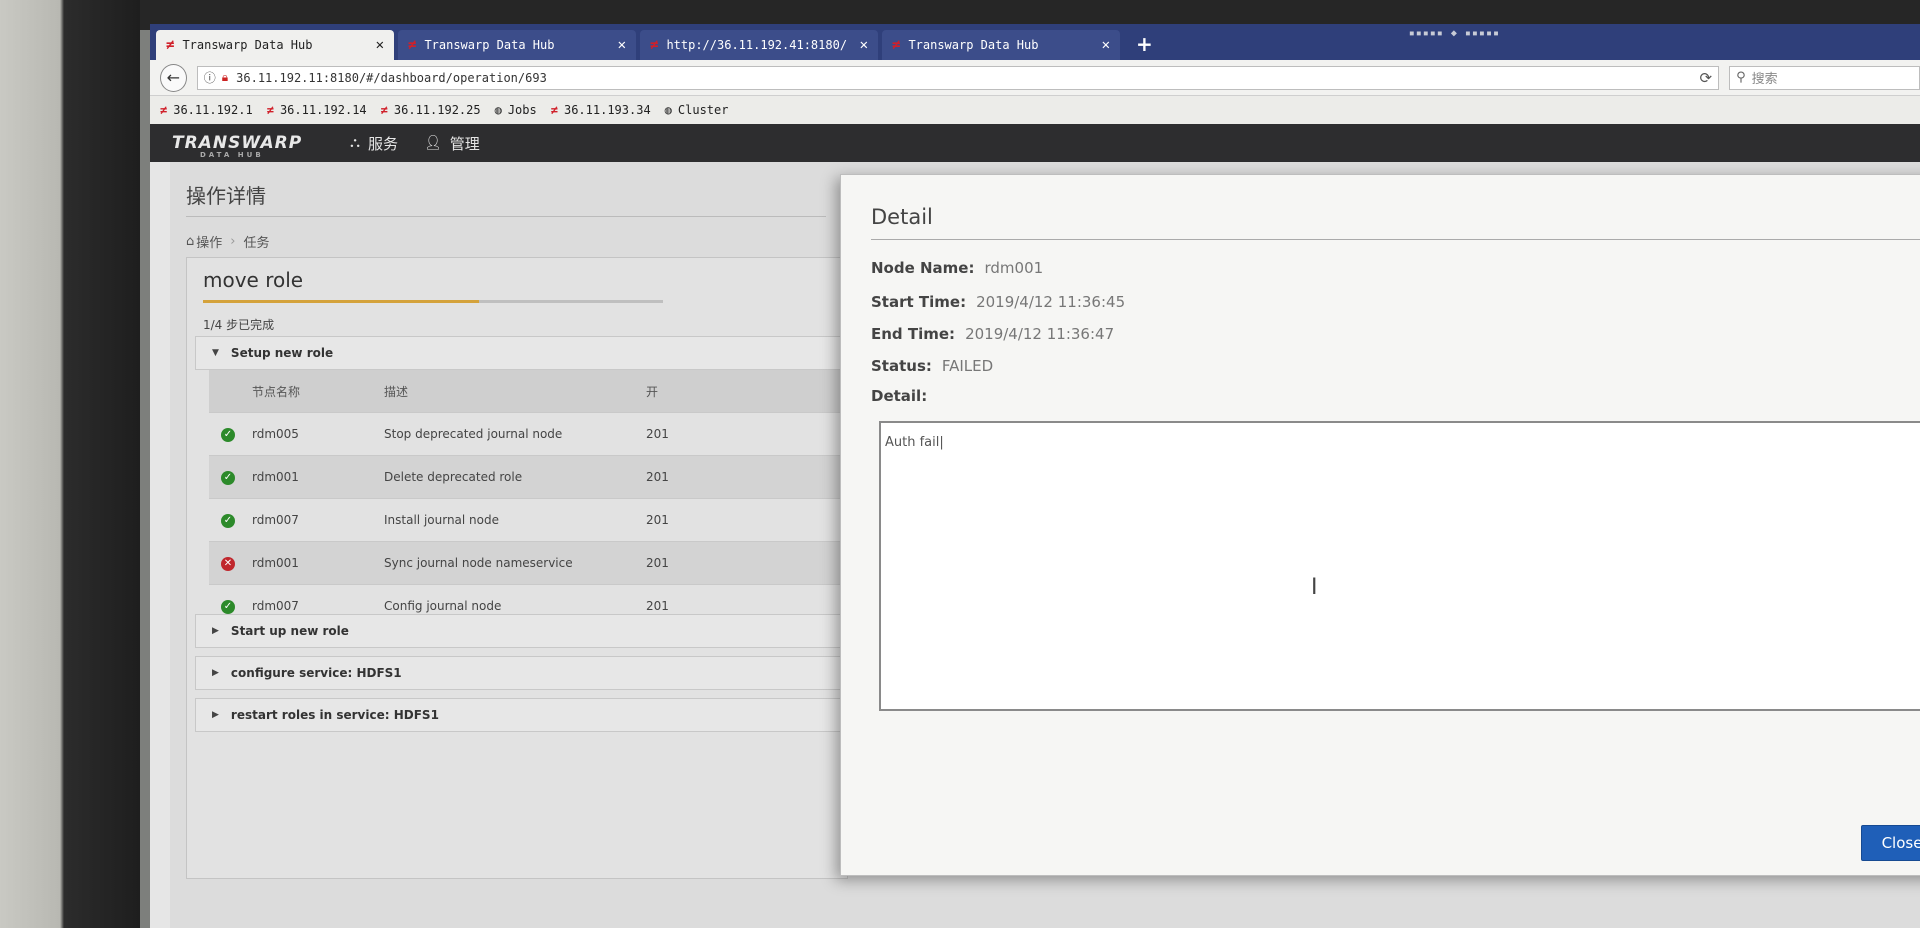 This screenshot has width=1920, height=928. What do you see at coordinates (215, 631) in the screenshot?
I see `caret-right-icon: ▶` at bounding box center [215, 631].